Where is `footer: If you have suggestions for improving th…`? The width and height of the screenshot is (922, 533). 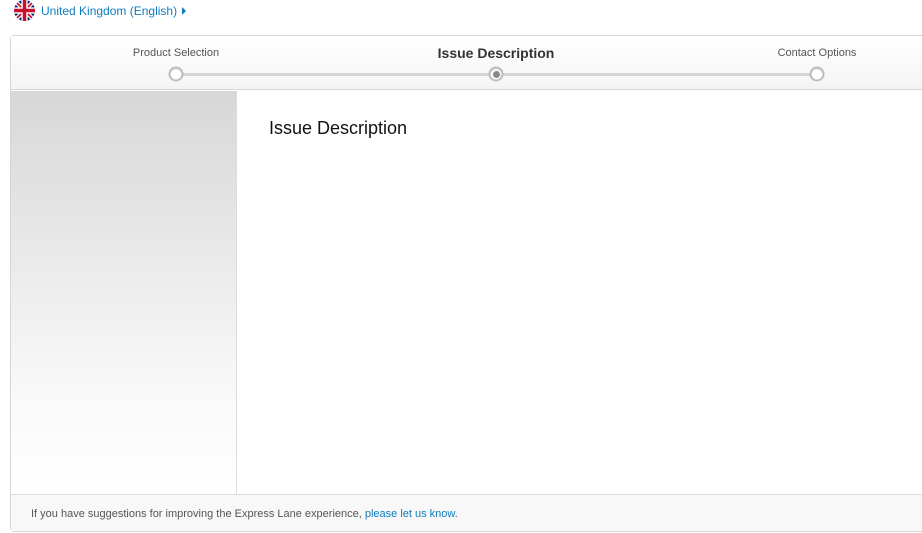 footer: If you have suggestions for improving th… is located at coordinates (466, 512).